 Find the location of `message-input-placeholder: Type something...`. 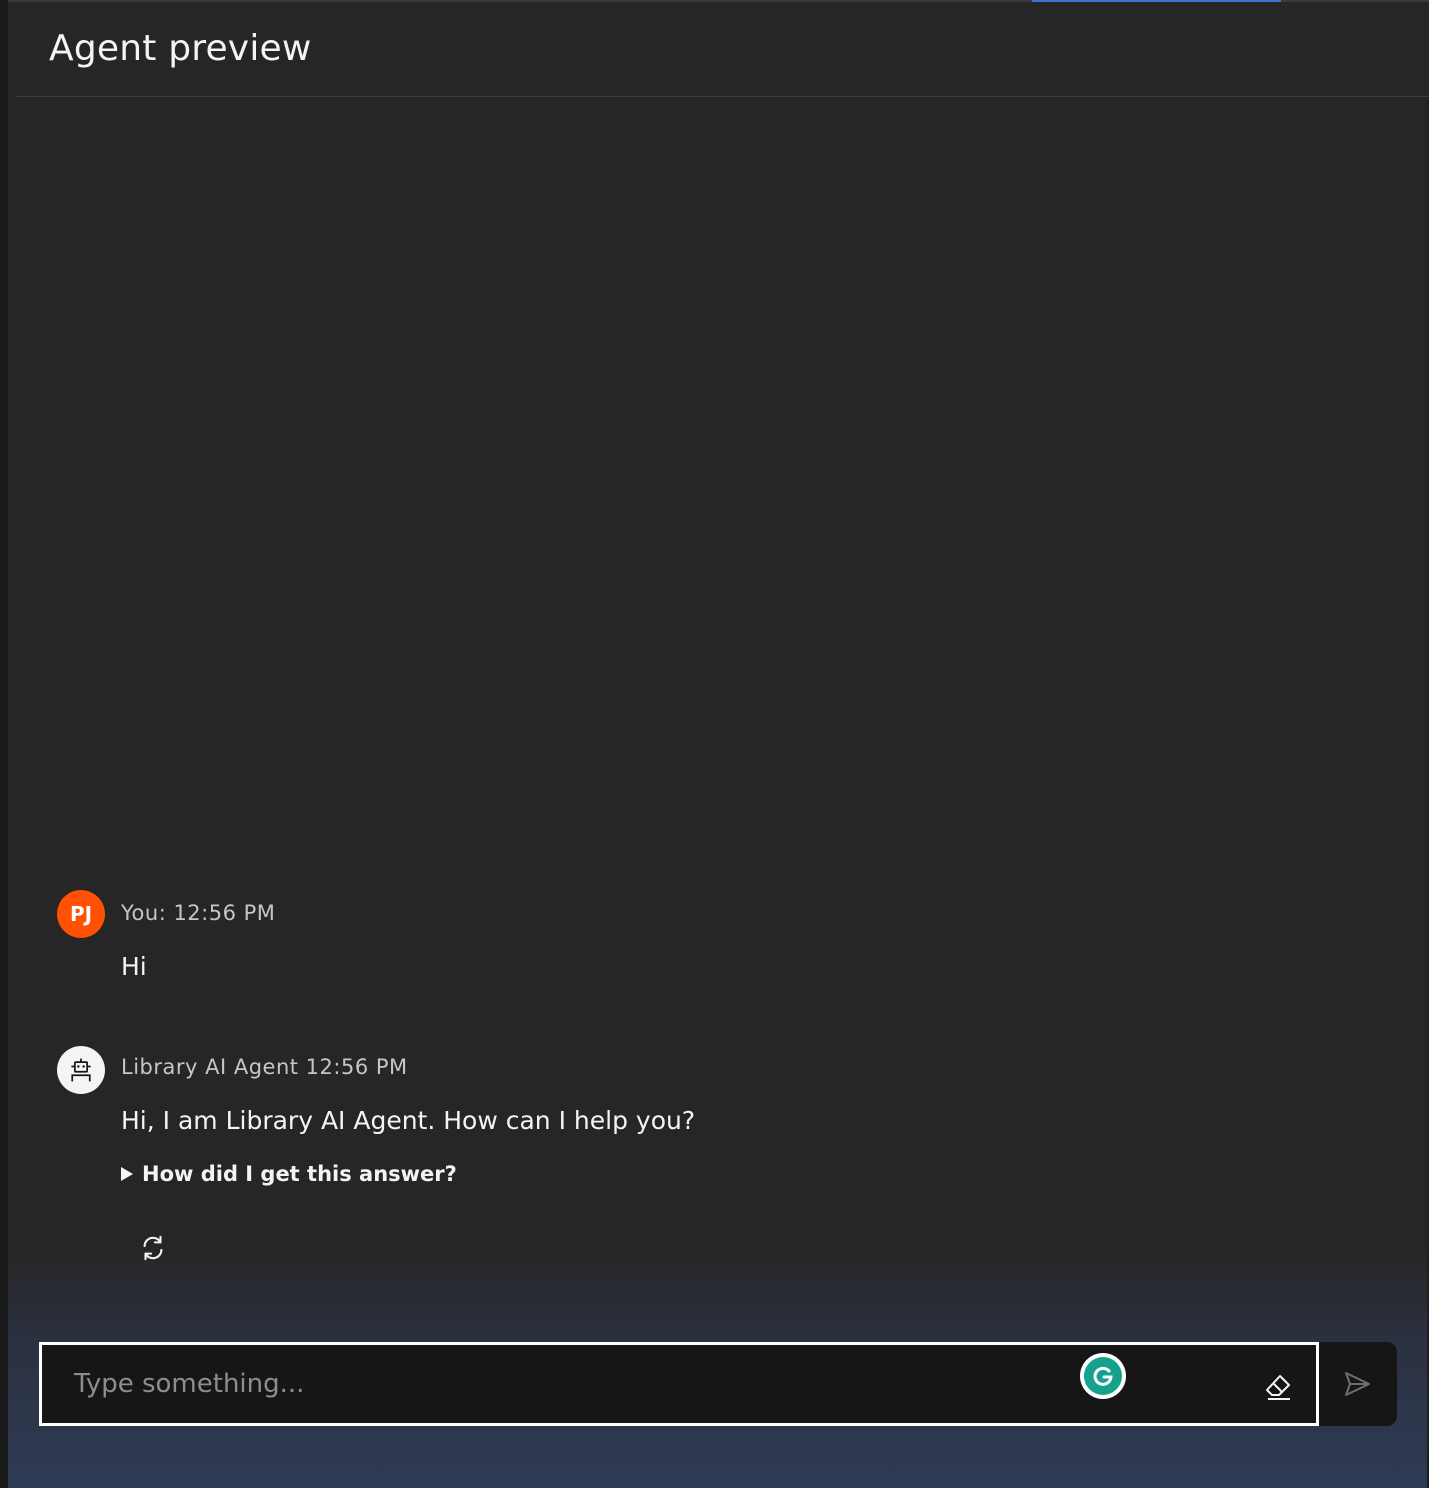

message-input-placeholder: Type something... is located at coordinates (189, 1384).